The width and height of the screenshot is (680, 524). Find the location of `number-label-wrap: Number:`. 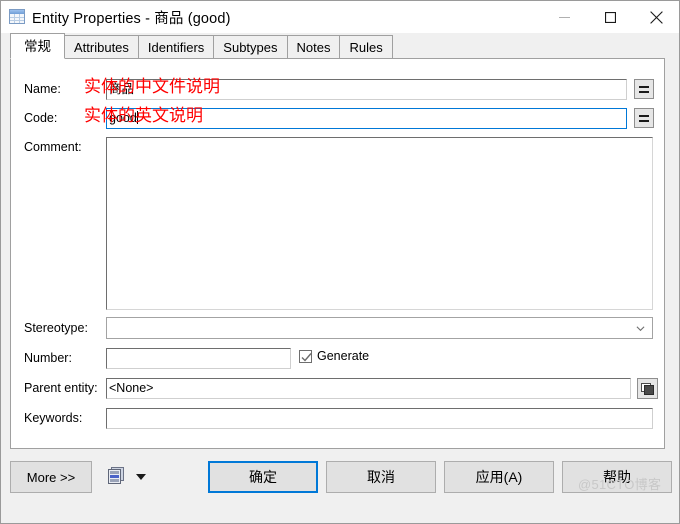

number-label-wrap: Number: is located at coordinates (48, 358).